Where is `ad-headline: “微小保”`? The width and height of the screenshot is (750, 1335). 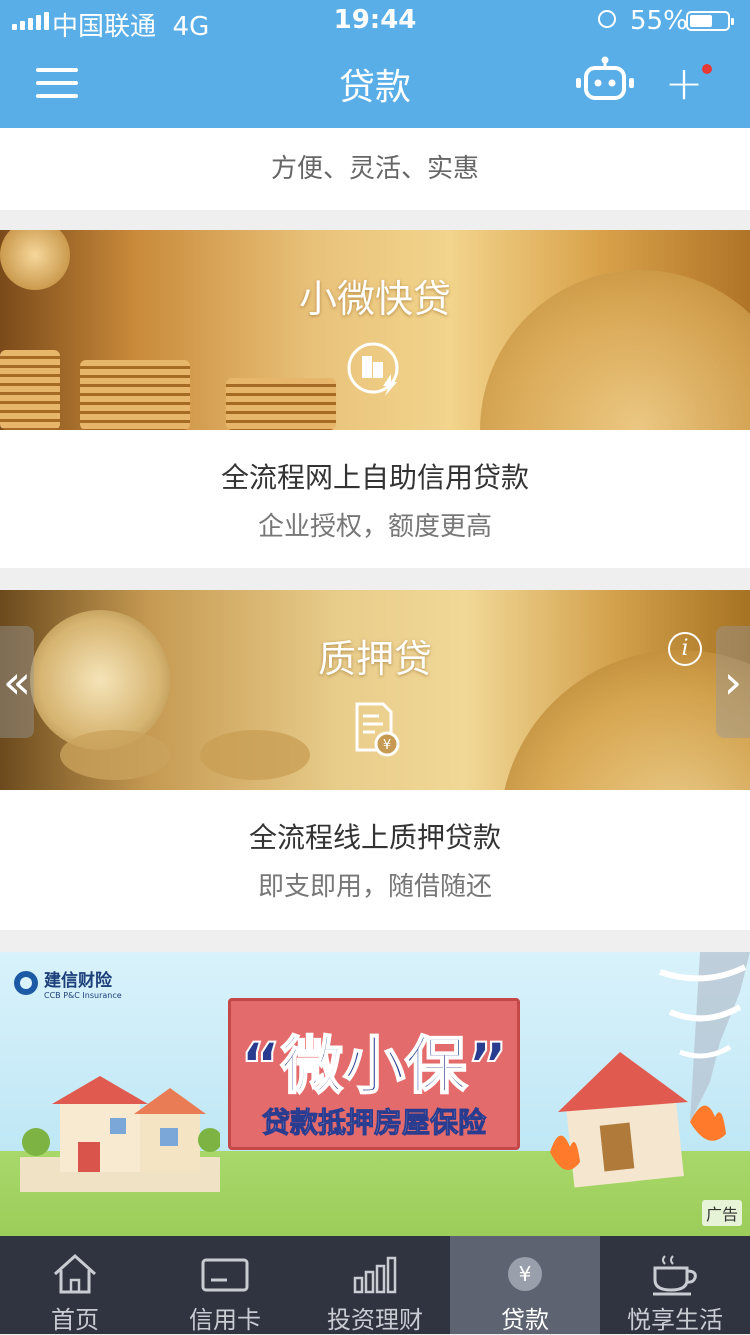 ad-headline: “微小保” is located at coordinates (374, 1065).